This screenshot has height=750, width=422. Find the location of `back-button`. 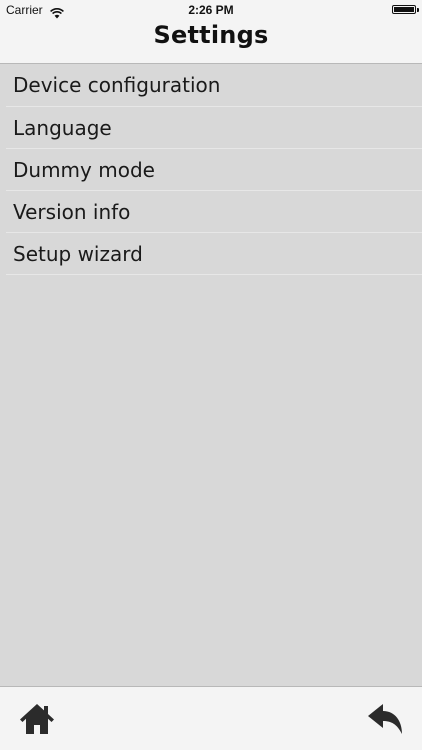

back-button is located at coordinates (386, 719).